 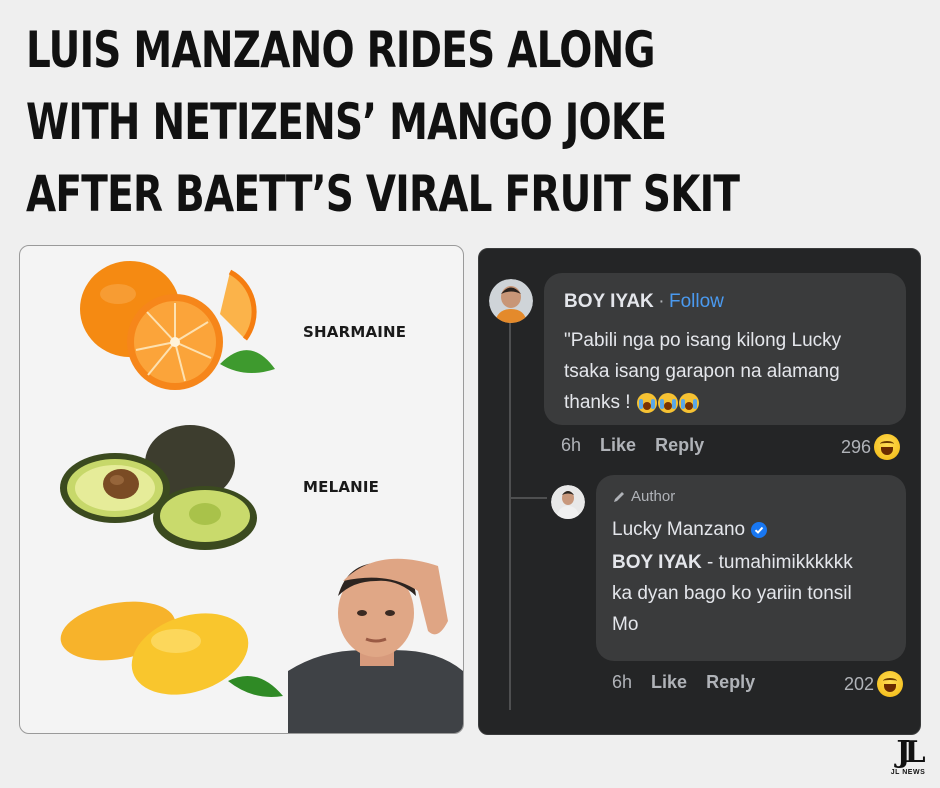 What do you see at coordinates (619, 496) in the screenshot?
I see `pen-icon` at bounding box center [619, 496].